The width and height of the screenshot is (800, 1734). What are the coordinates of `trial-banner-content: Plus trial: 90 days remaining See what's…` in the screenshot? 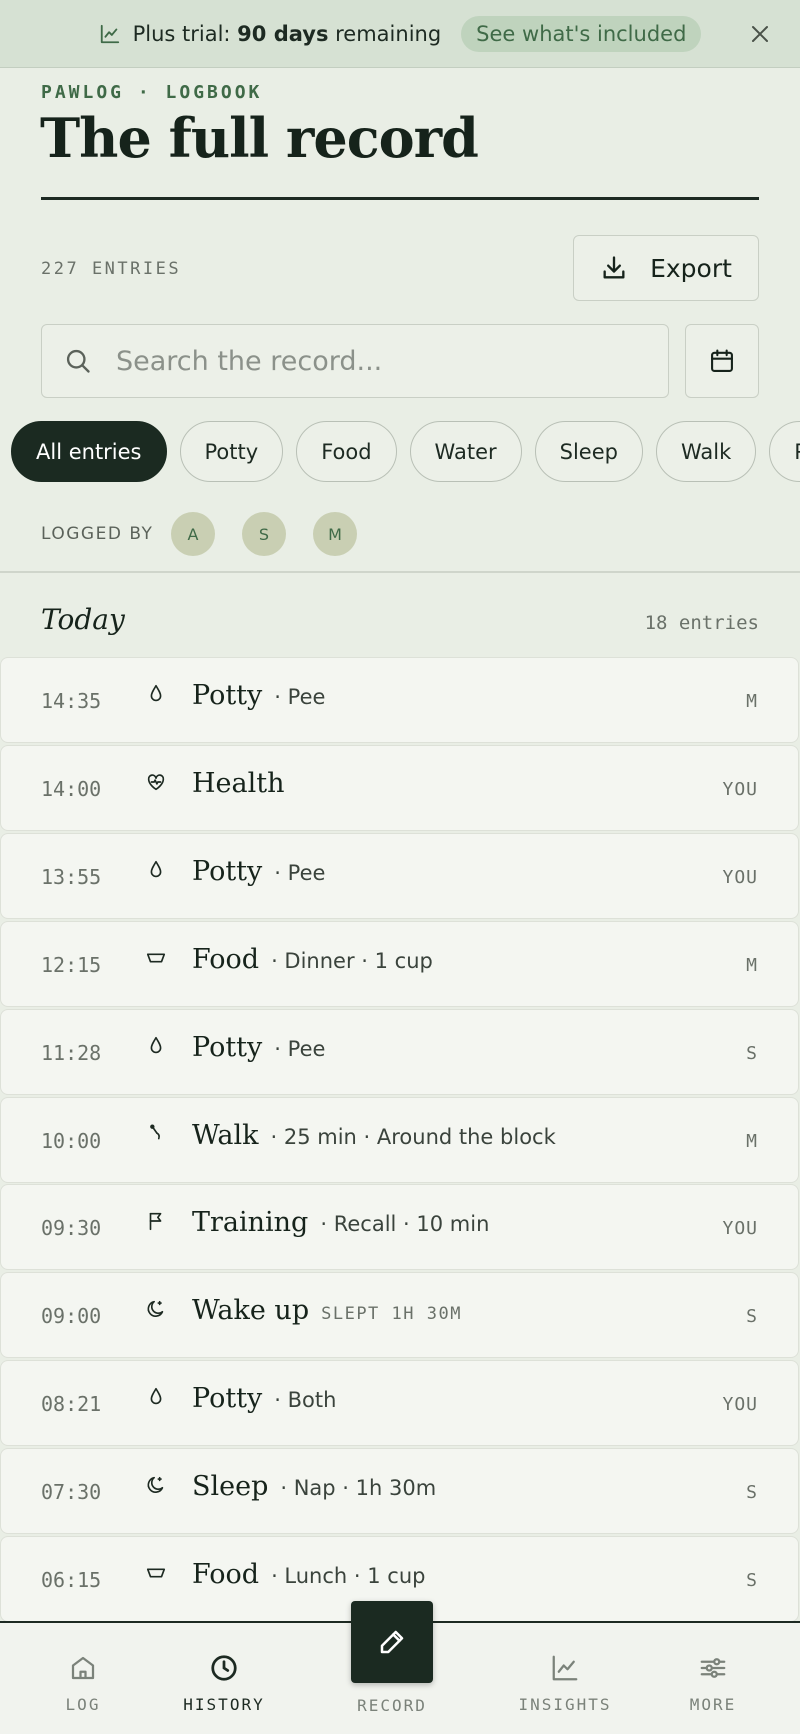 It's located at (400, 33).